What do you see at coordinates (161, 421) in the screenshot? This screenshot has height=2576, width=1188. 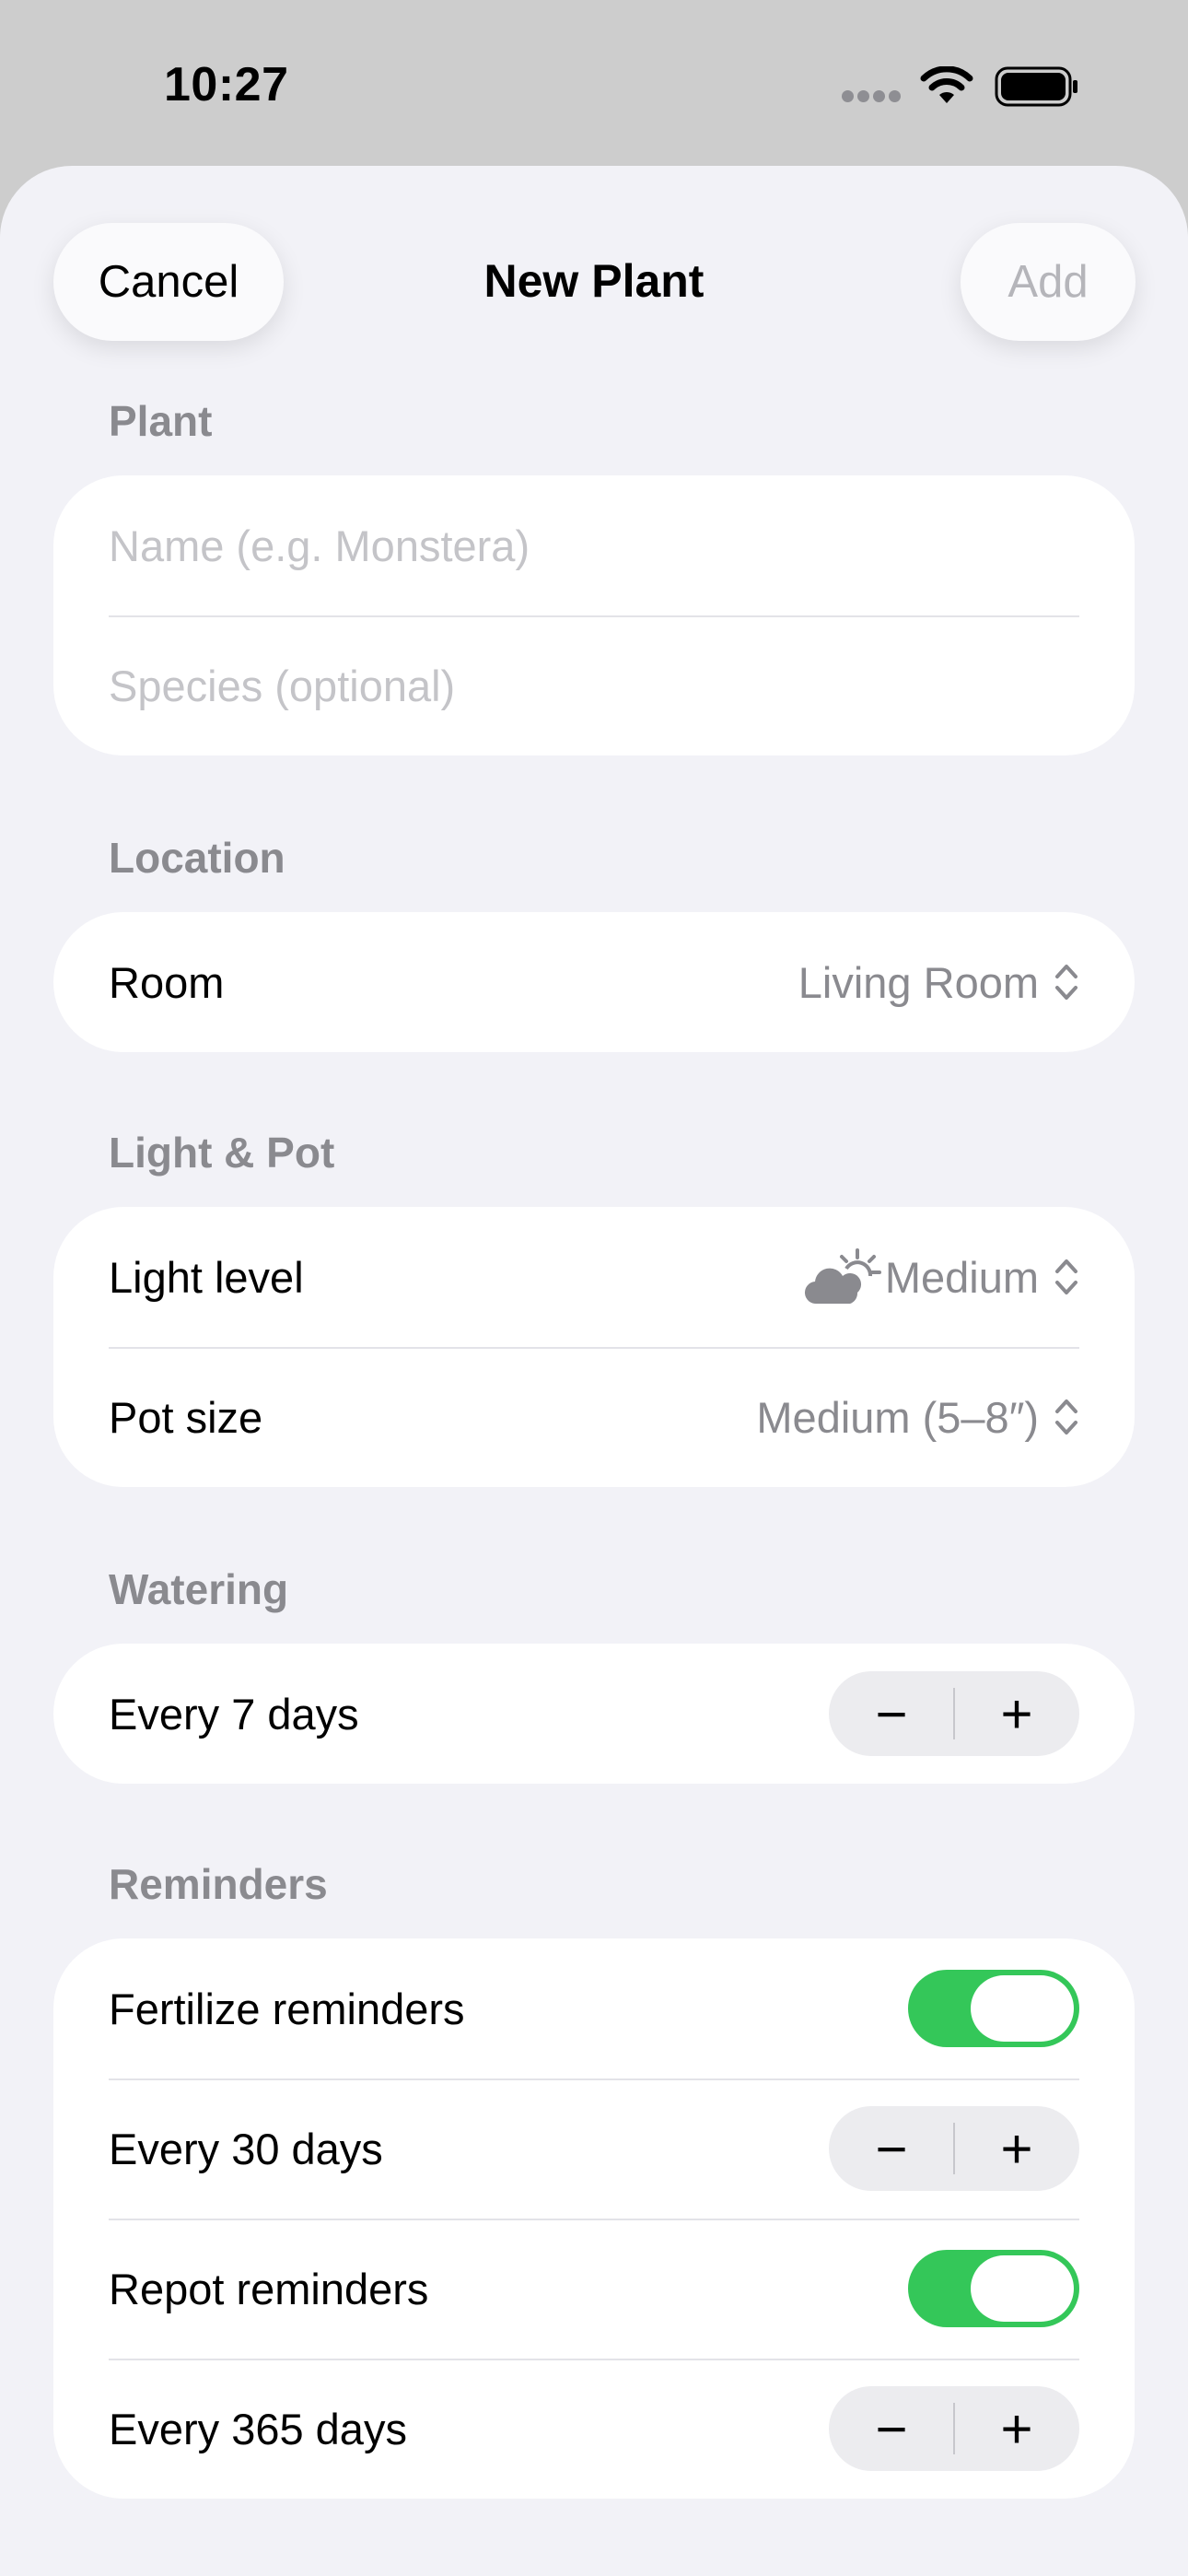 I see `section-header-plant: Plant` at bounding box center [161, 421].